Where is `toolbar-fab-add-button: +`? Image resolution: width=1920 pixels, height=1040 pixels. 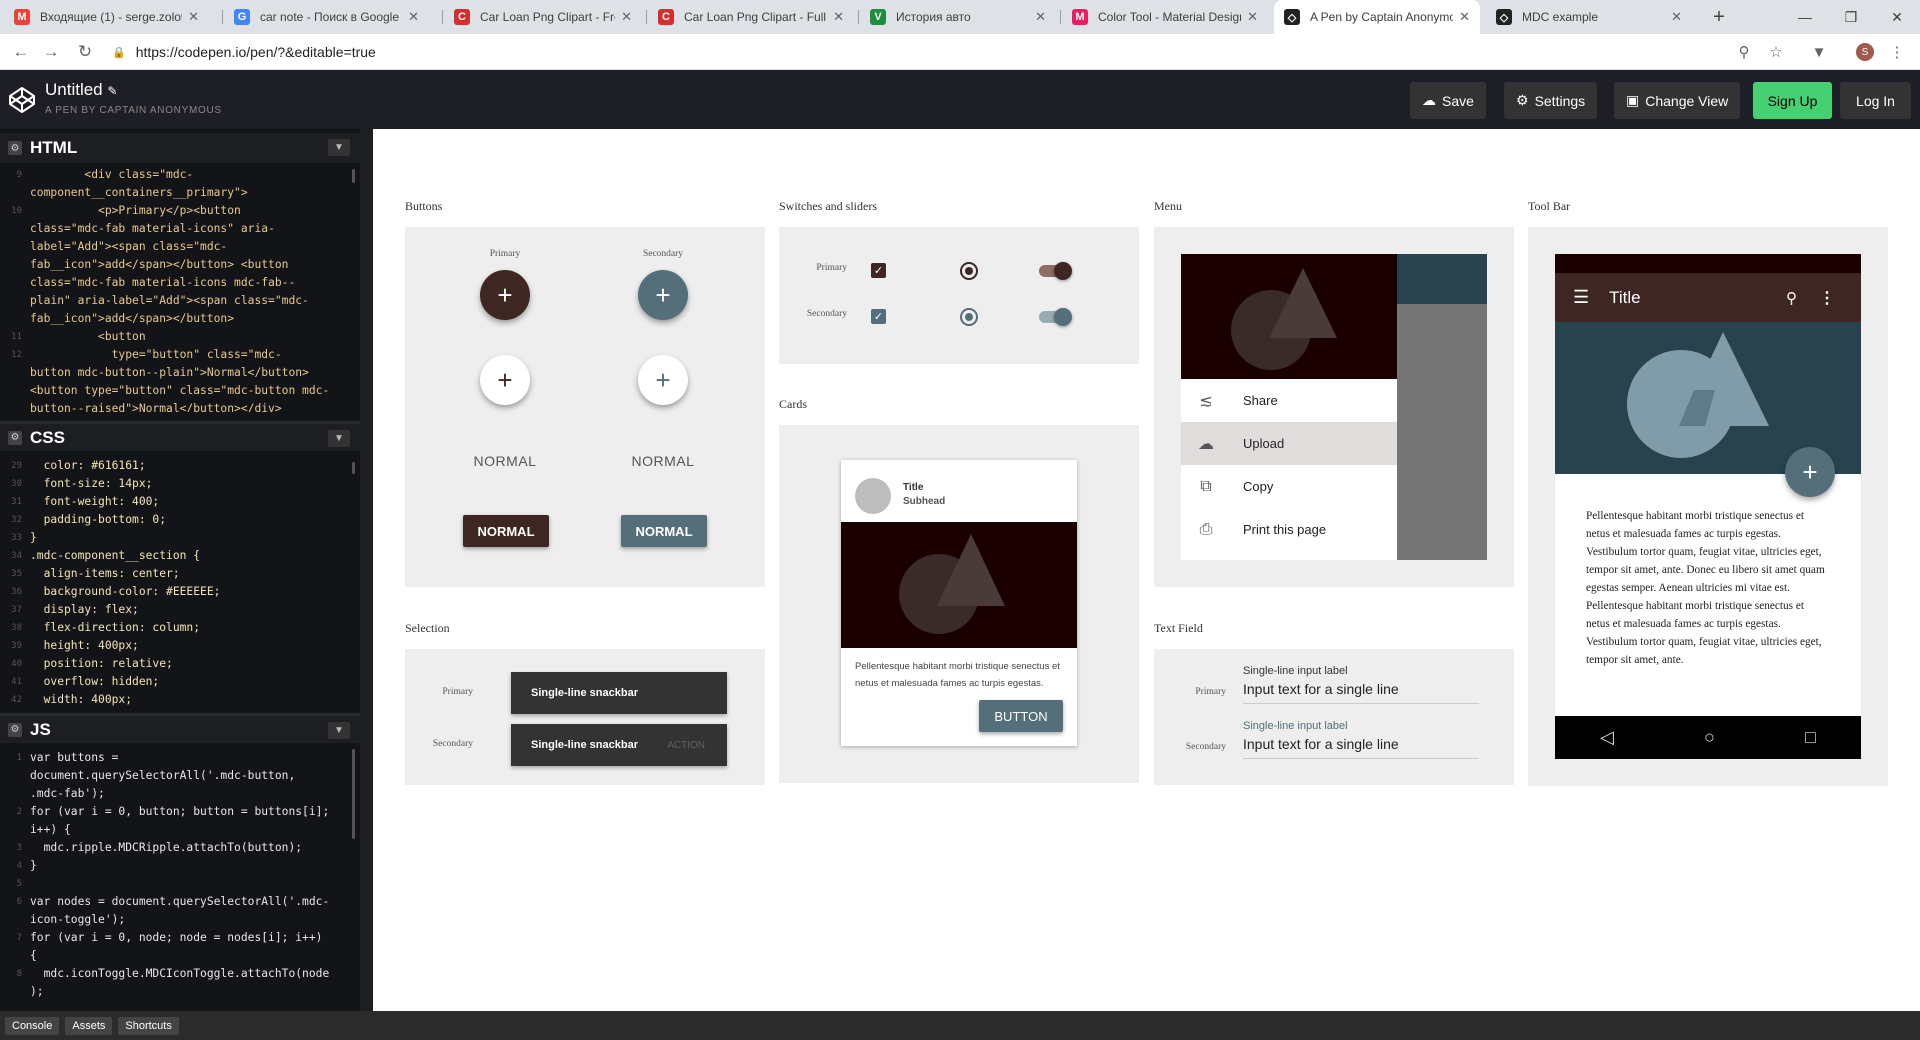 toolbar-fab-add-button: + is located at coordinates (1810, 472).